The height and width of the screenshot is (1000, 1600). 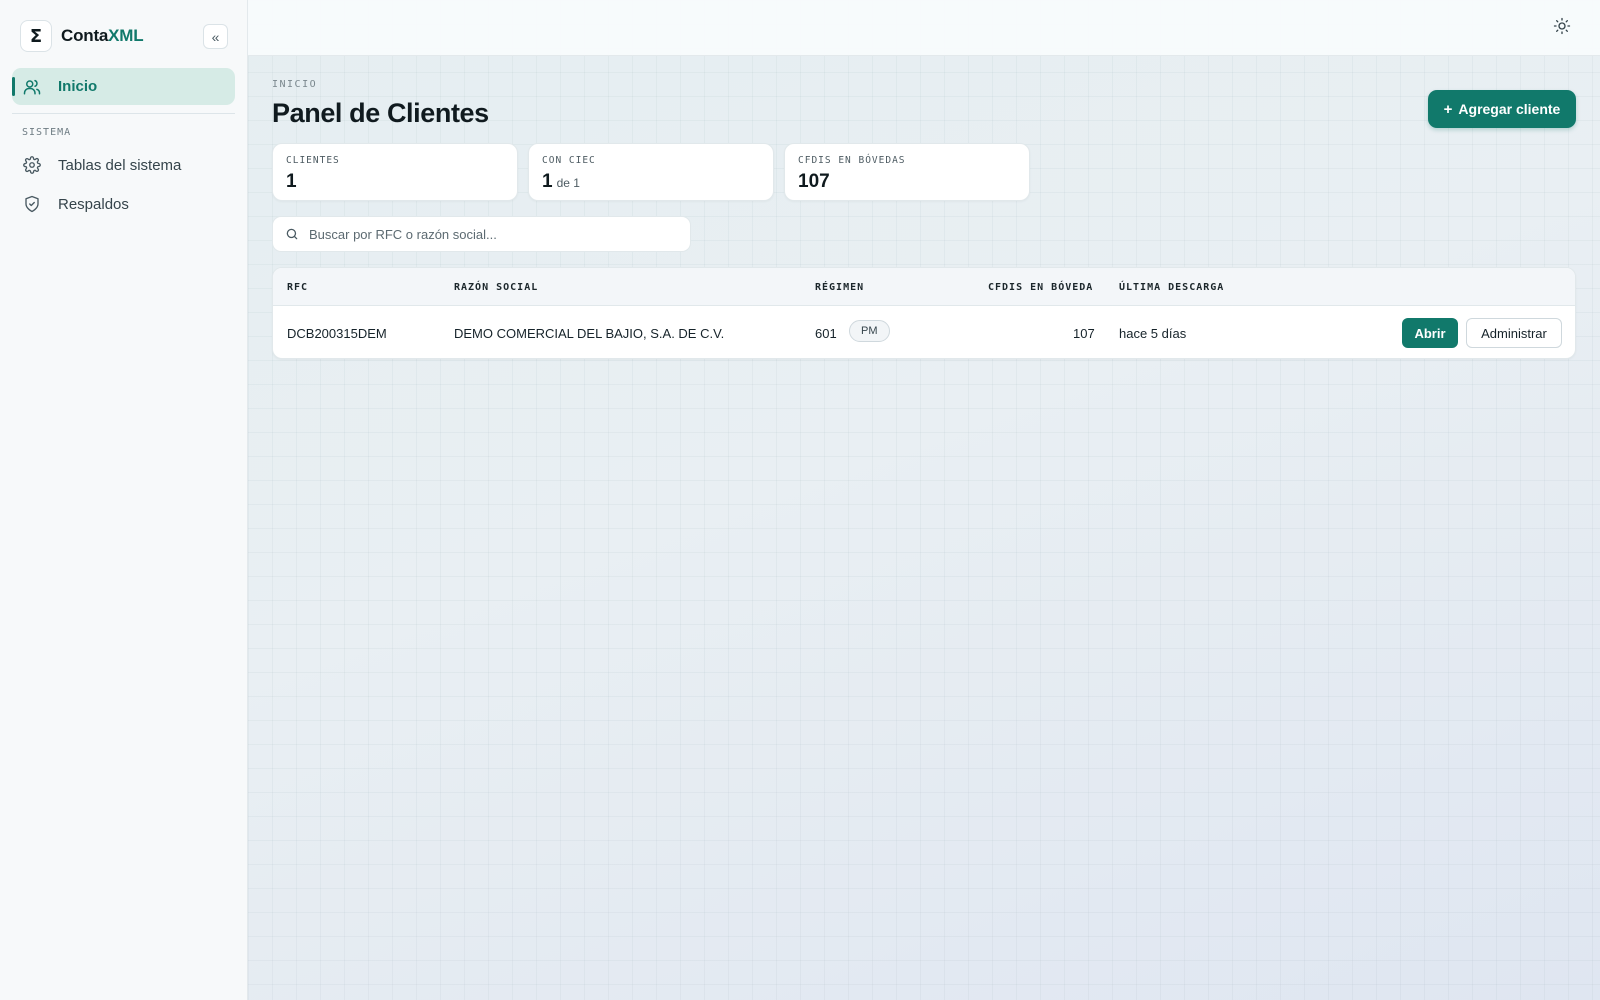 I want to click on brand: Σ ContaXML, so click(x=82, y=36).